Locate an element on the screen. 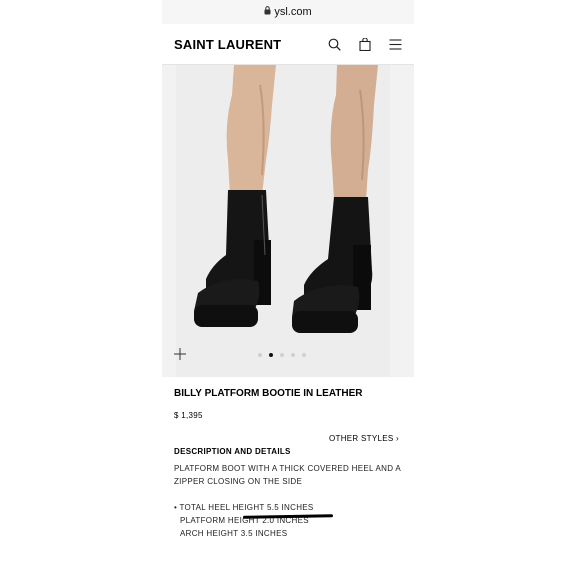  bag-icon is located at coordinates (365, 44).